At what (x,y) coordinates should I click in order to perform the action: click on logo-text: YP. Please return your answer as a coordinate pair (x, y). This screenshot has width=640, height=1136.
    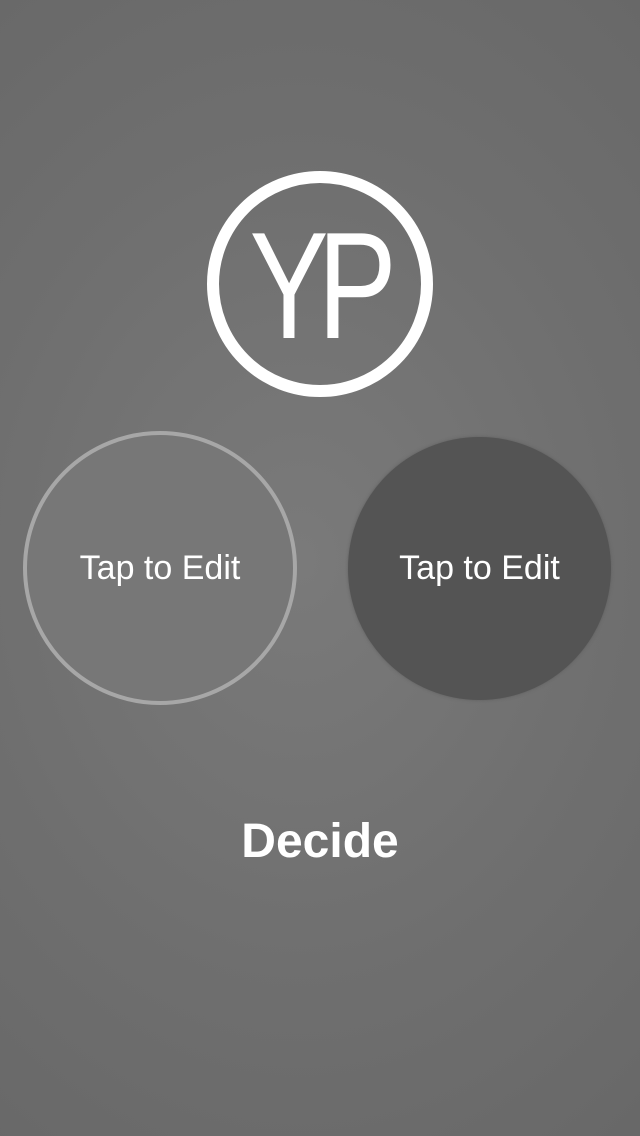
    Looking at the image, I should click on (322, 286).